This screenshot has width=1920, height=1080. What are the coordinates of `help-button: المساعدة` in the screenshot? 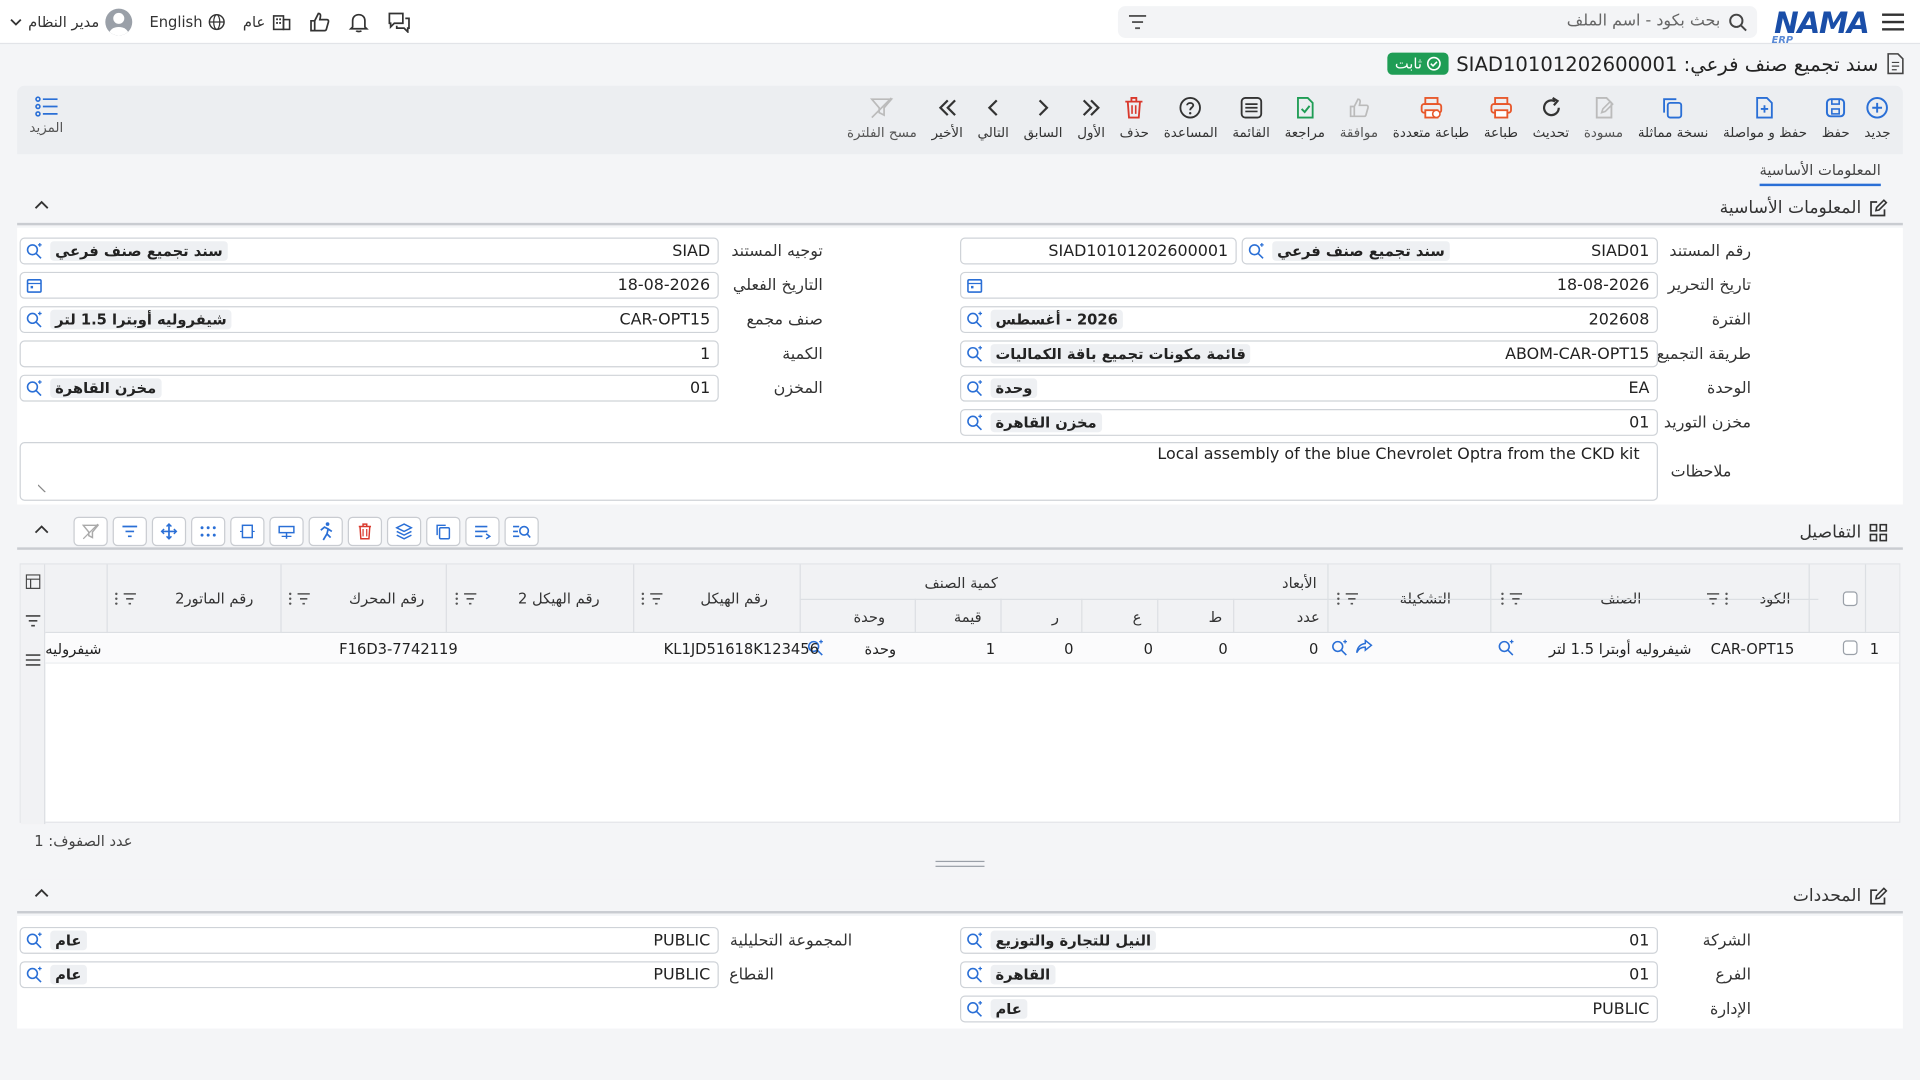 It's located at (1190, 117).